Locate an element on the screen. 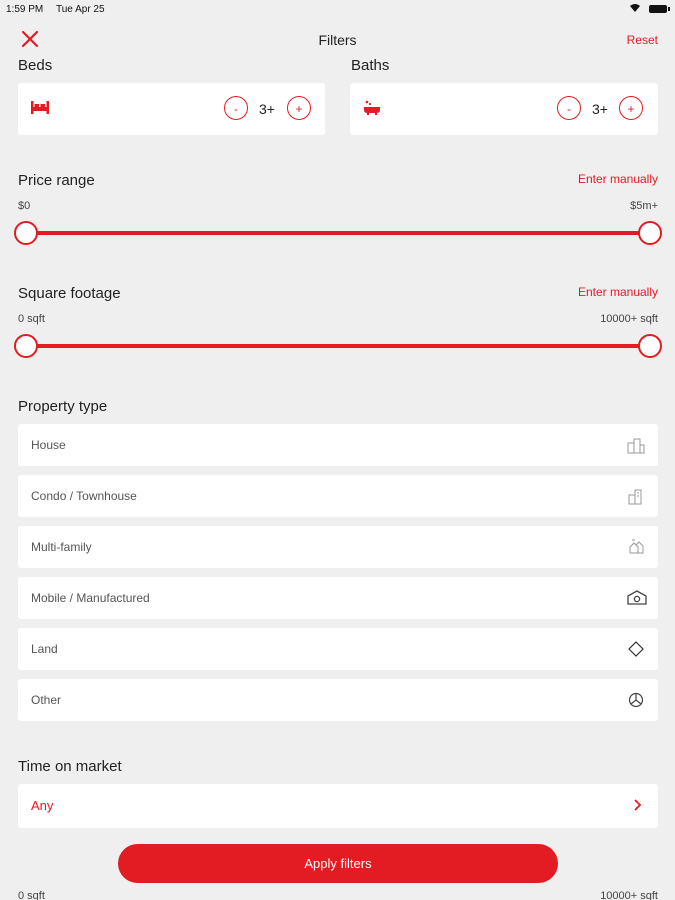 The height and width of the screenshot is (900, 675). sqft-min-label: 0 sqft is located at coordinates (31, 319).